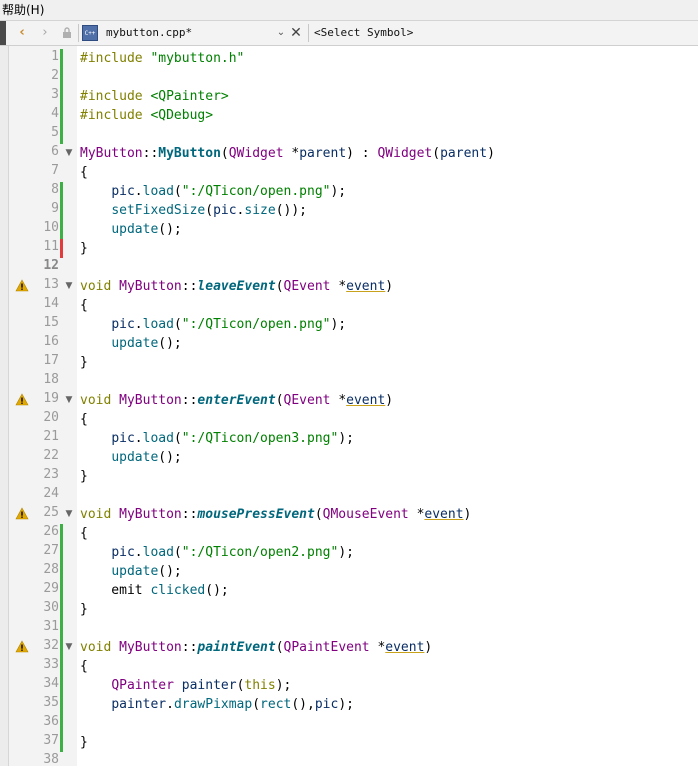 The width and height of the screenshot is (698, 766). What do you see at coordinates (23, 10) in the screenshot?
I see `menu-help: 帮助(H)` at bounding box center [23, 10].